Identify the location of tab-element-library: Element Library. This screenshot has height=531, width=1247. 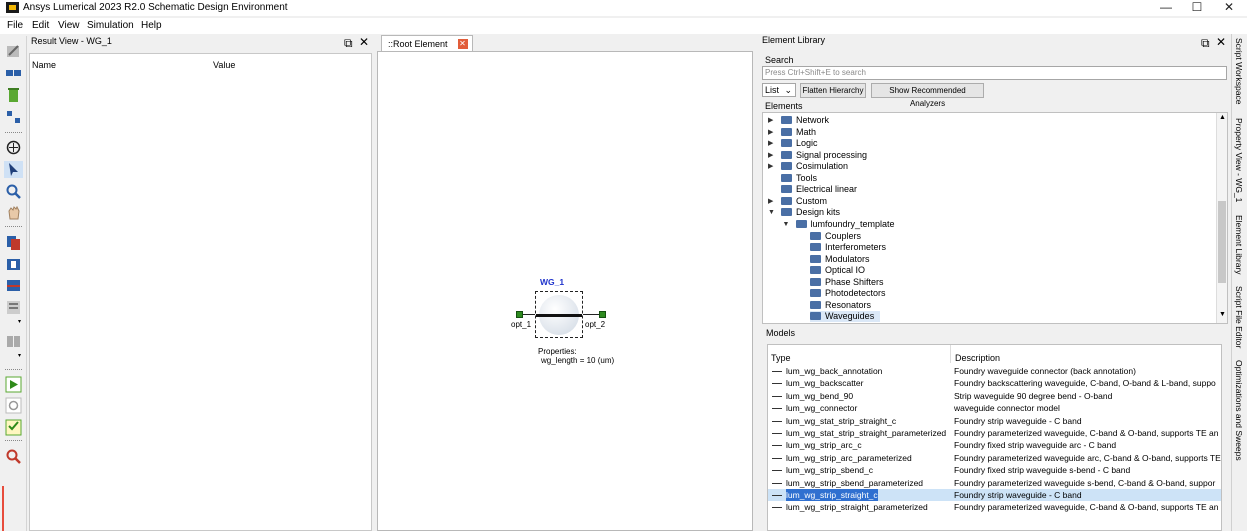
(1239, 245).